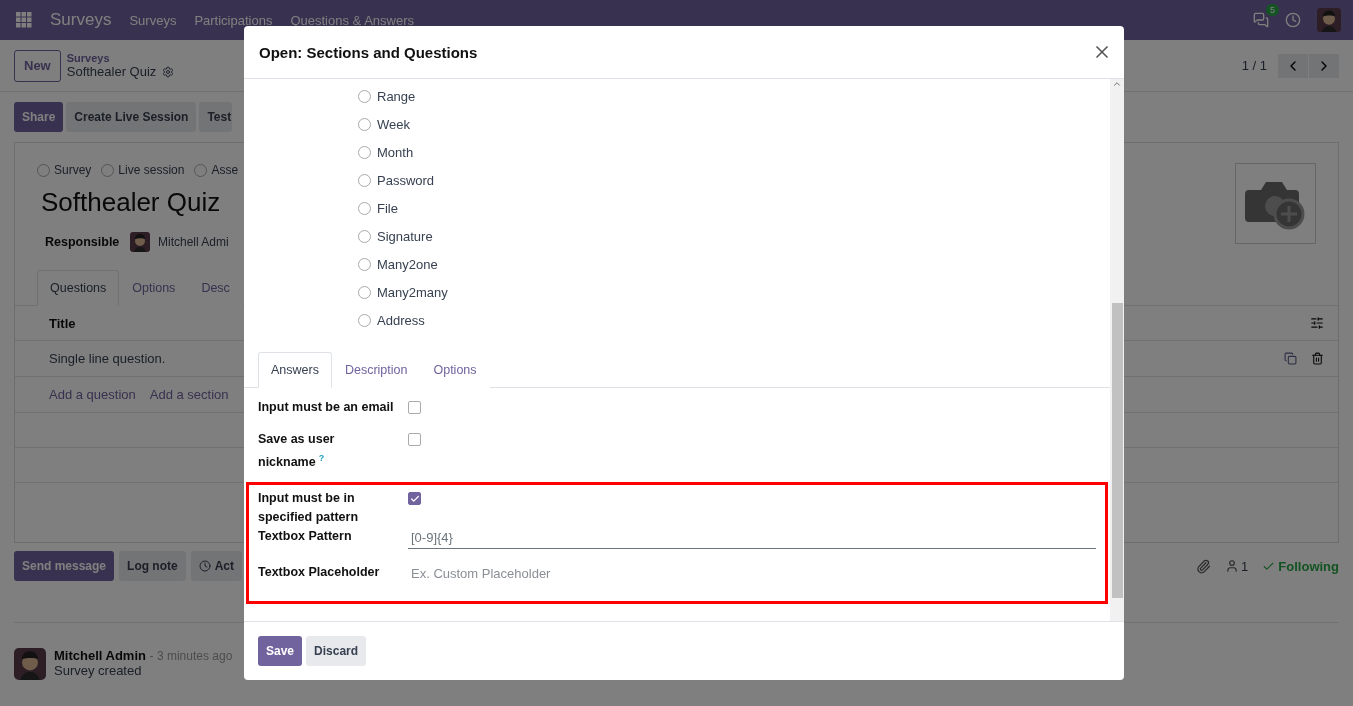 Image resolution: width=1353 pixels, height=706 pixels. What do you see at coordinates (152, 566) in the screenshot?
I see `chatter-button: Log note` at bounding box center [152, 566].